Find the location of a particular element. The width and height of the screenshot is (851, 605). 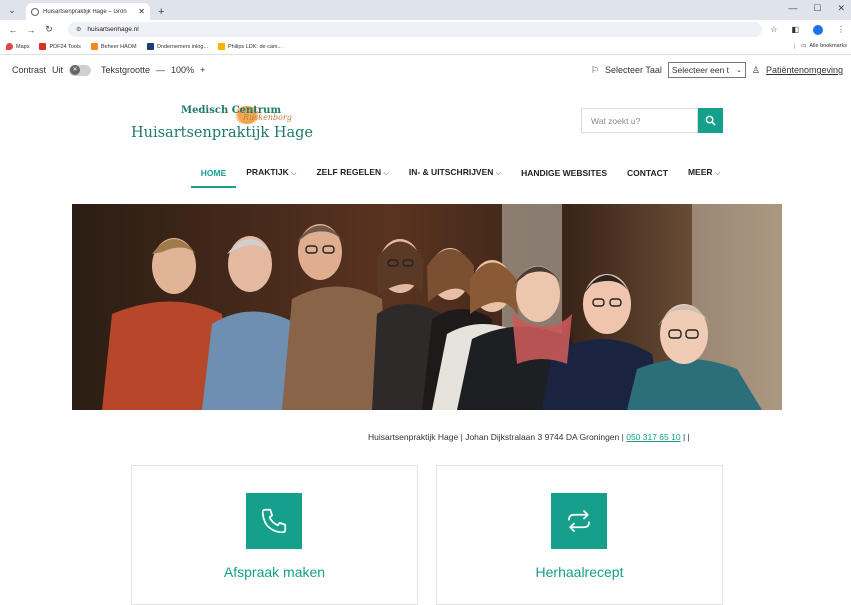

chevron-down-icon: ⌄ is located at coordinates (738, 70).